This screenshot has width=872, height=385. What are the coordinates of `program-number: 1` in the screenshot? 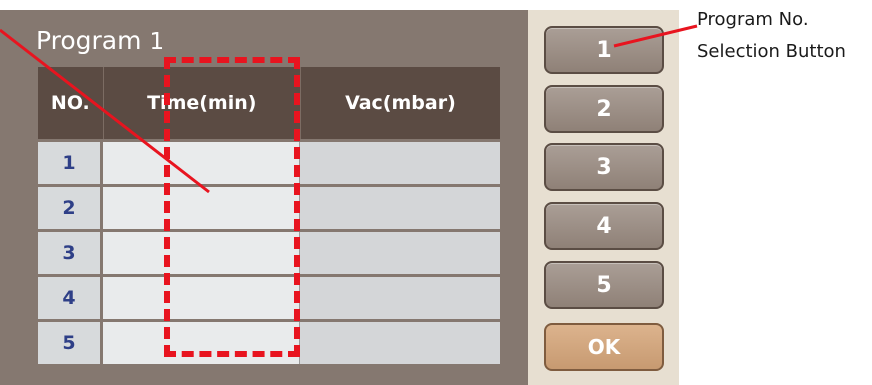 It's located at (157, 42).